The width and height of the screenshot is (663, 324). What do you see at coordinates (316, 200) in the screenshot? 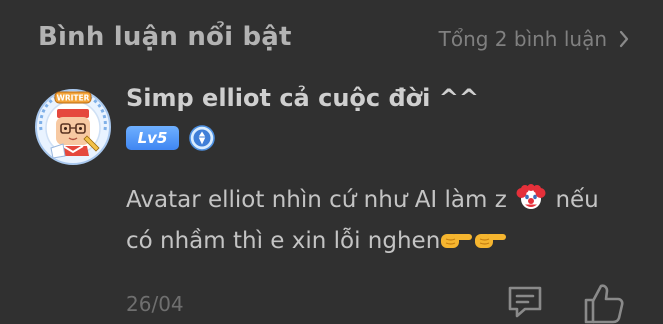
I see `comment-text-part-1: Avatar elliot nhìn cứ như AI làm z` at bounding box center [316, 200].